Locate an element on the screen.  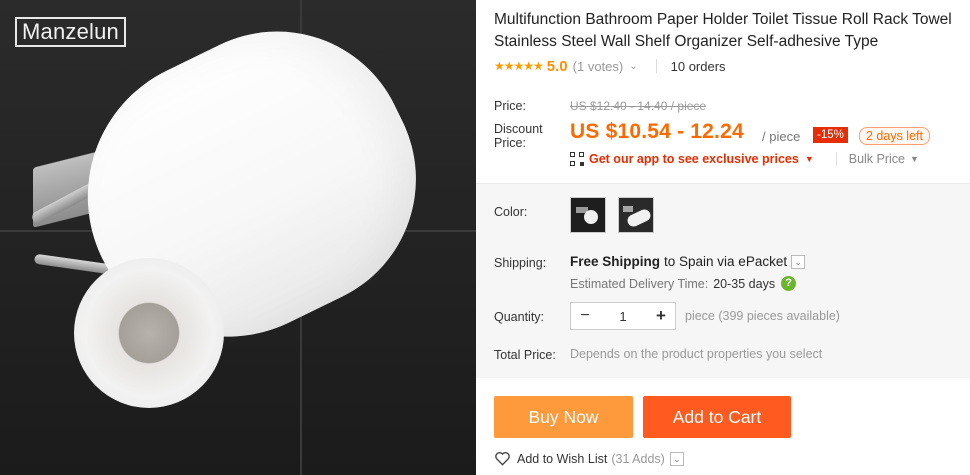
rating-score: 5.0 is located at coordinates (557, 66).